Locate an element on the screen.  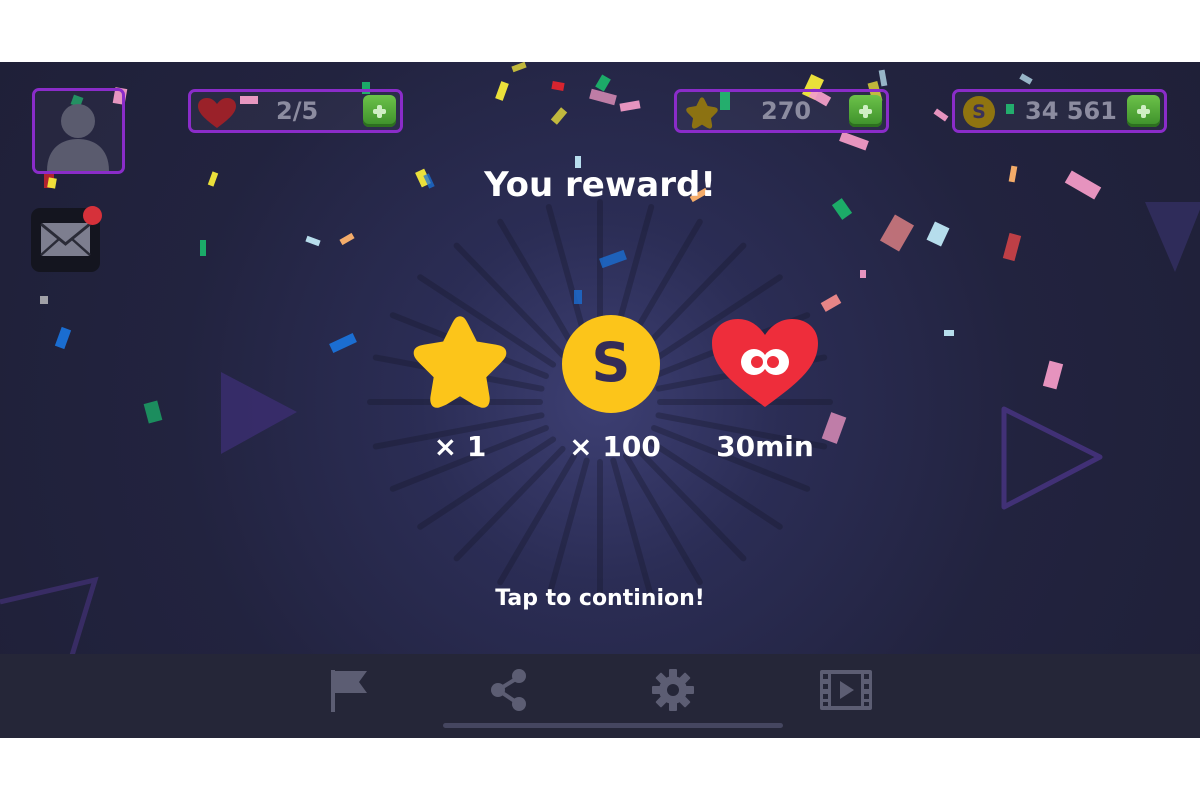
bottom-navigation-bar is located at coordinates (600, 696).